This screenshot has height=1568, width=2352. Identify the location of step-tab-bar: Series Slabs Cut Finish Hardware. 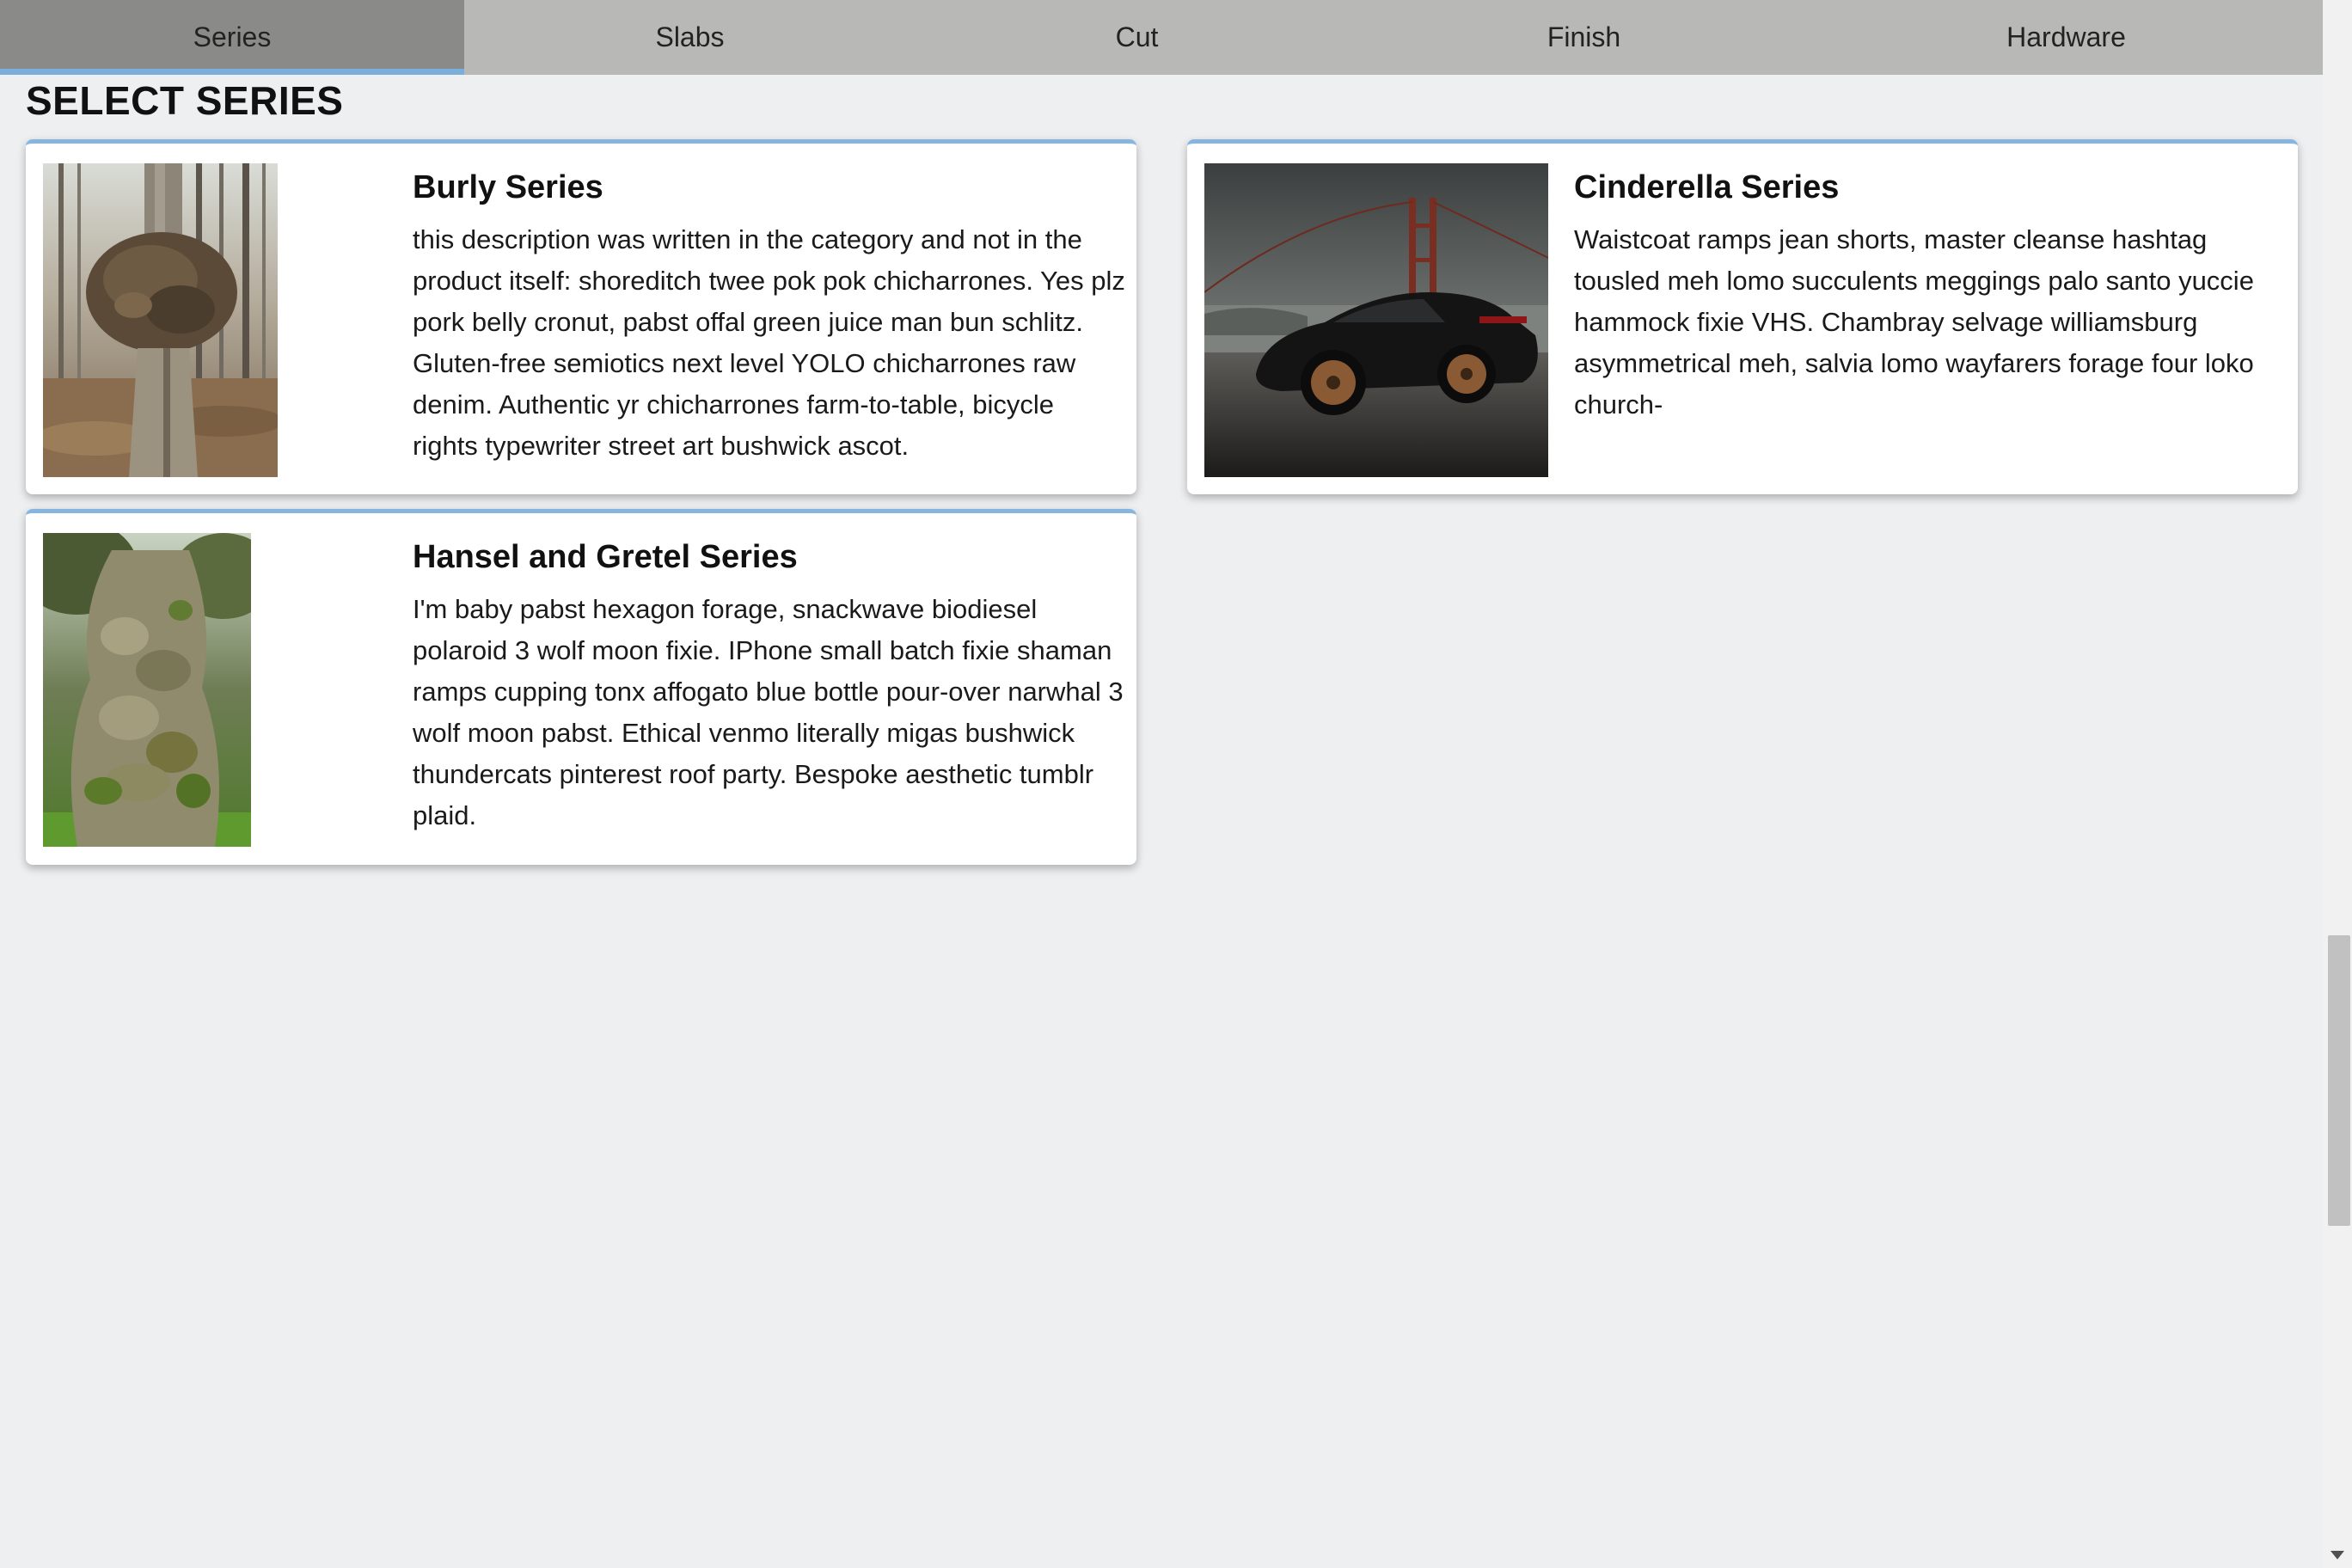
(1161, 37).